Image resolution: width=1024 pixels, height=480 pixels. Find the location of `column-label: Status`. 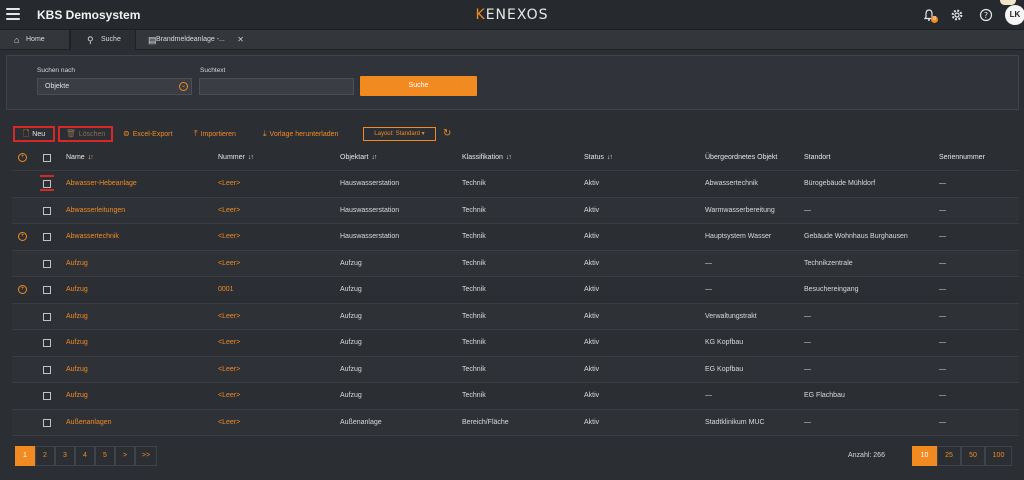

column-label: Status is located at coordinates (594, 157).